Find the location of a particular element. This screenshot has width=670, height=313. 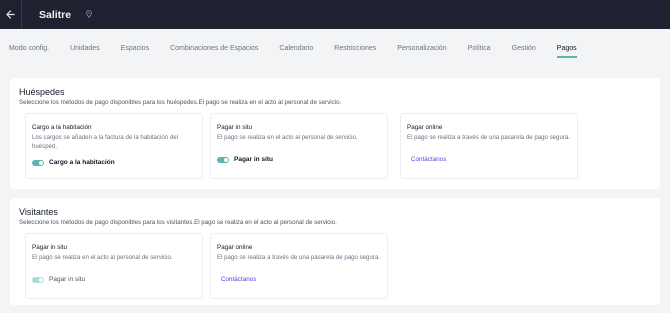

top-bar: Salitre is located at coordinates (335, 14).